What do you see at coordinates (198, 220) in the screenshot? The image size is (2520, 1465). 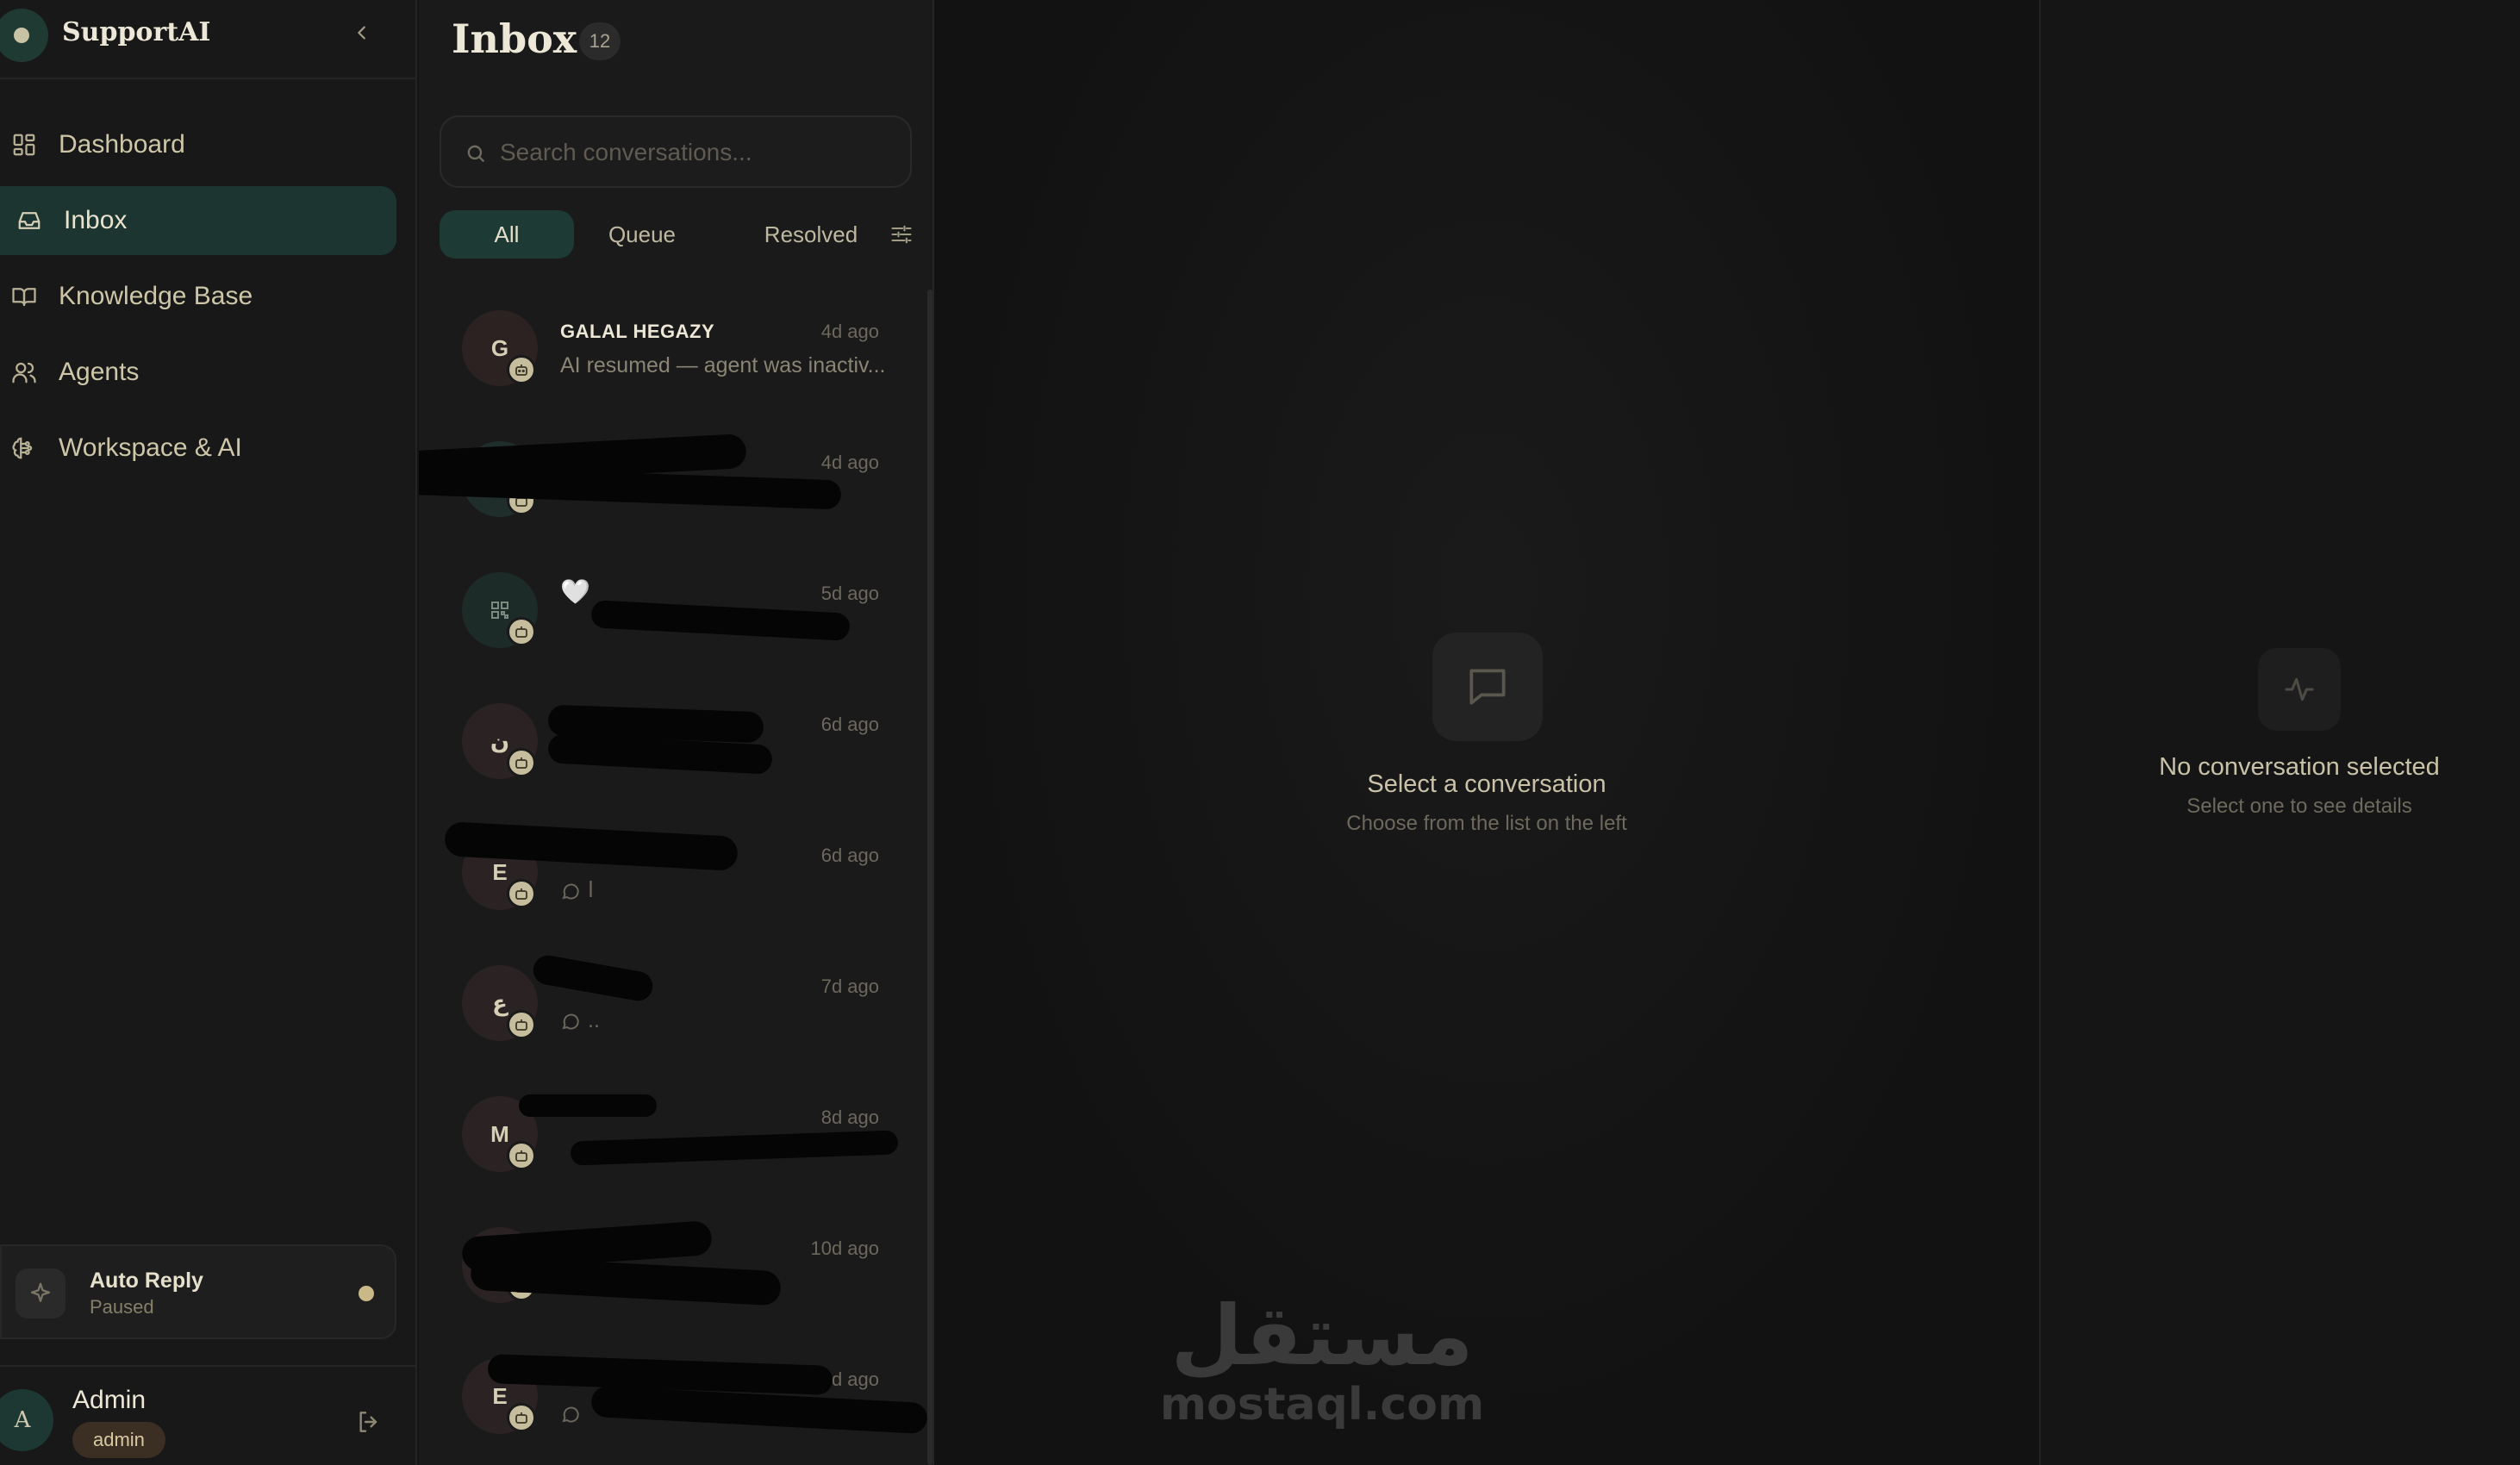 I see `sidebar-item-inbox: Inbox` at bounding box center [198, 220].